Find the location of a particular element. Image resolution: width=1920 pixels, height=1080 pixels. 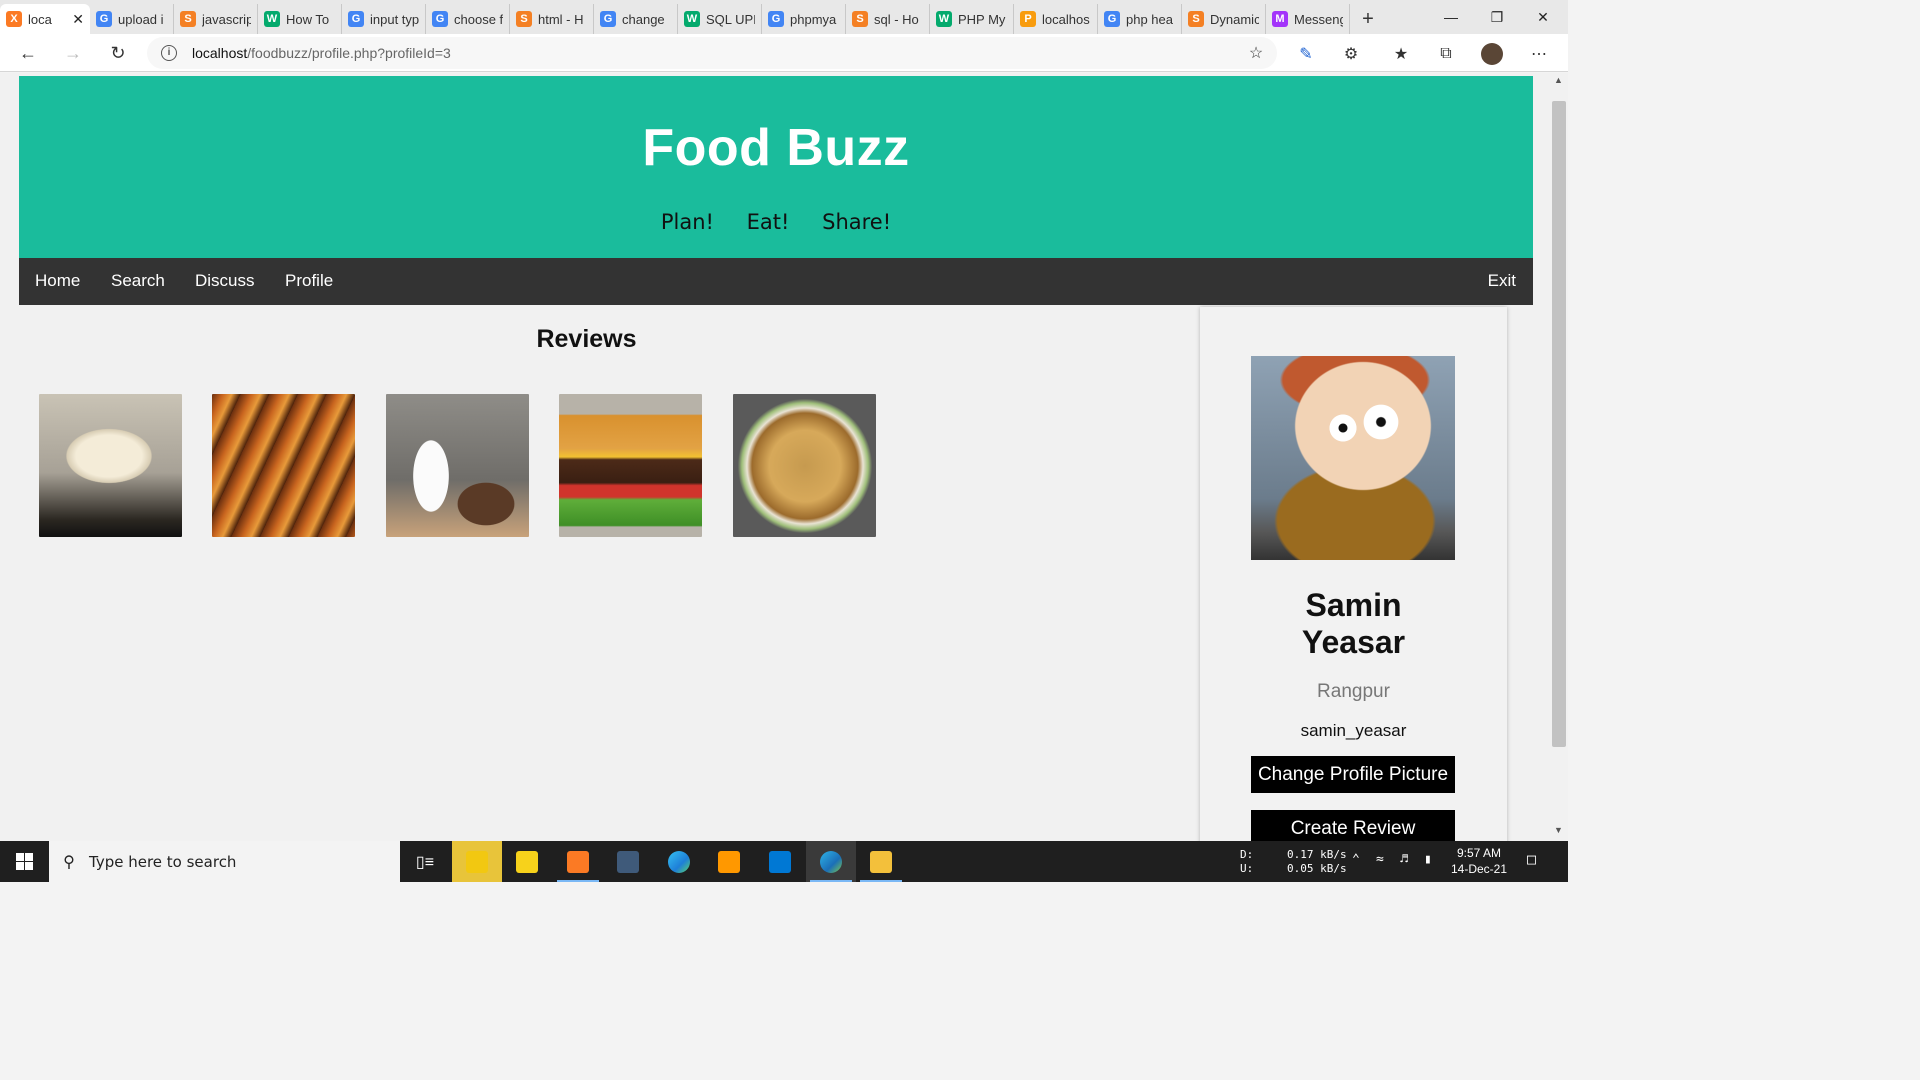

back-icon: ← is located at coordinates (28, 53).